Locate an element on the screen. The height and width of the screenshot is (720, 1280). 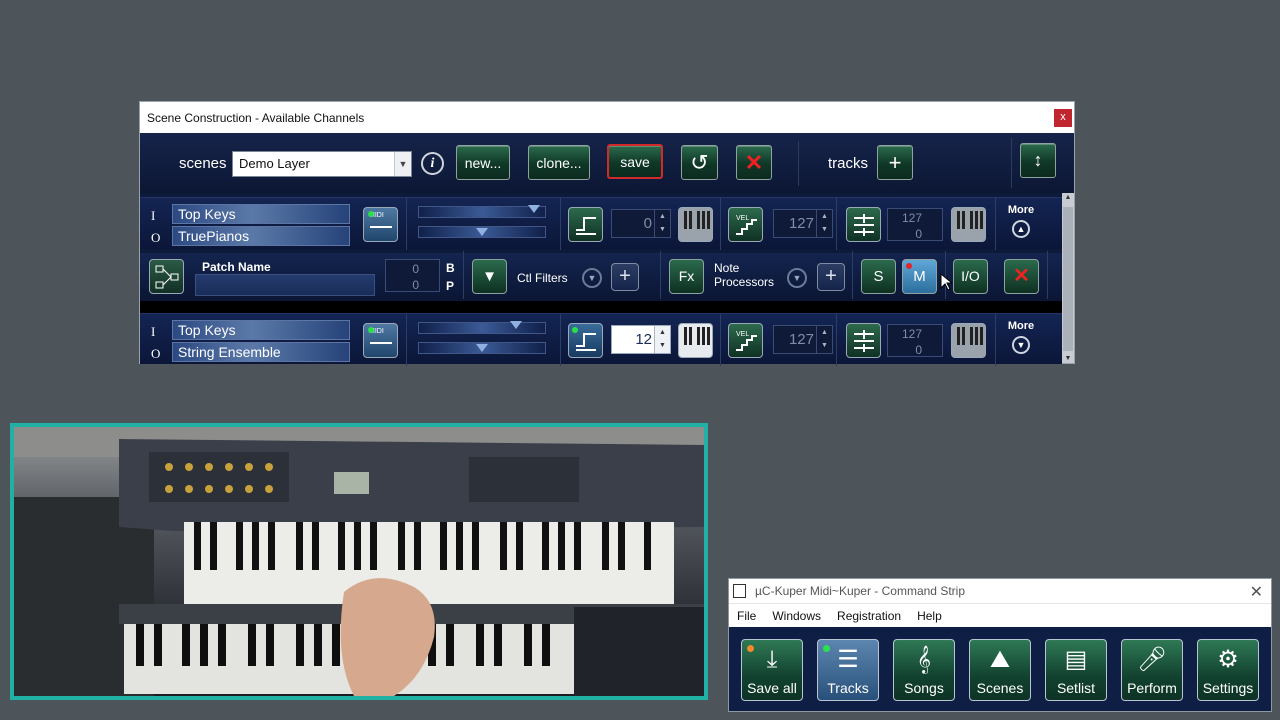
settings-button: ⚙ Settings is located at coordinates (1228, 670).